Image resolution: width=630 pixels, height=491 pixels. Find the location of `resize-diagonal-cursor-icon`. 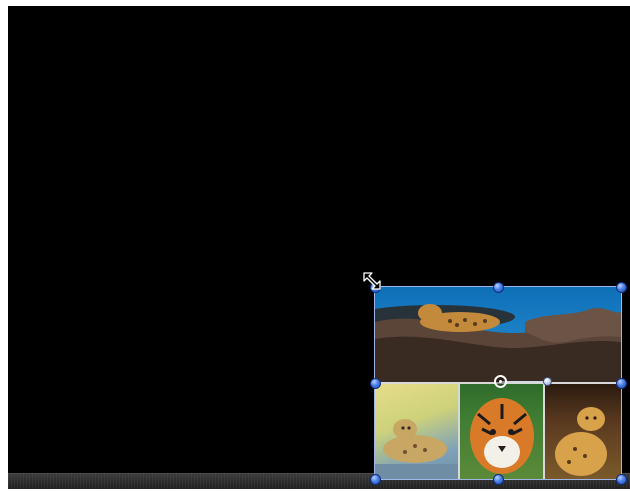

resize-diagonal-cursor-icon is located at coordinates (372, 281).